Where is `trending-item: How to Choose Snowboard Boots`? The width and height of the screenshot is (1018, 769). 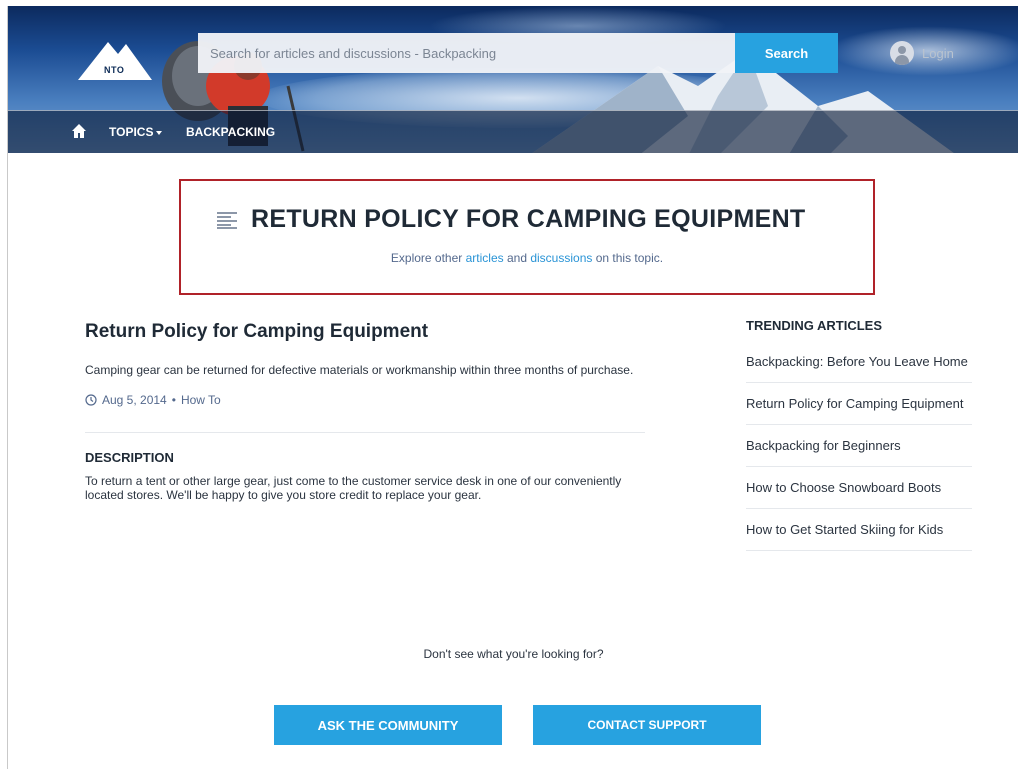 trending-item: How to Choose Snowboard Boots is located at coordinates (859, 488).